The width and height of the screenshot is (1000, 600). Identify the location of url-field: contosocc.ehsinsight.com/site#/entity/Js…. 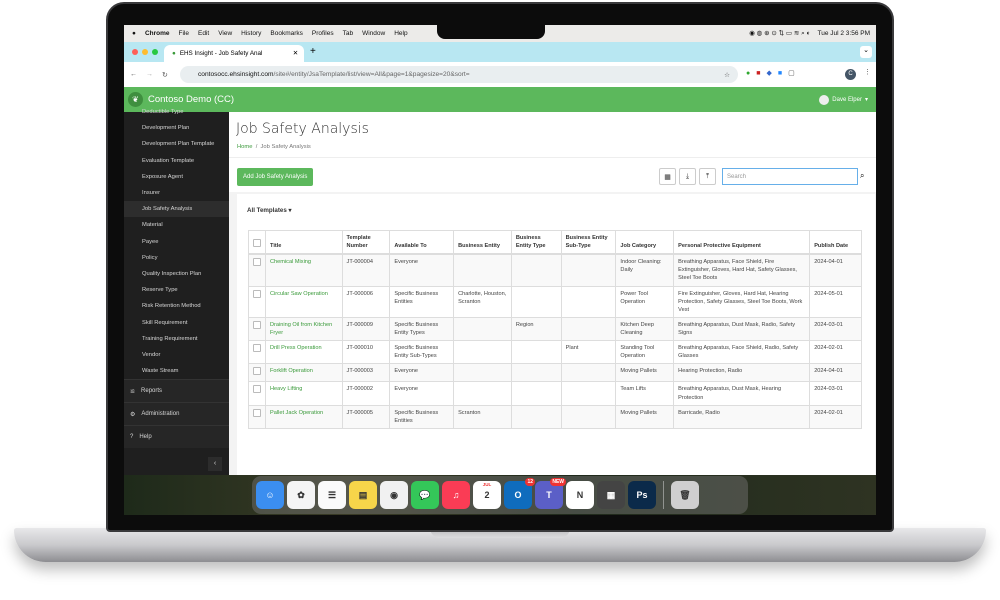
(459, 74).